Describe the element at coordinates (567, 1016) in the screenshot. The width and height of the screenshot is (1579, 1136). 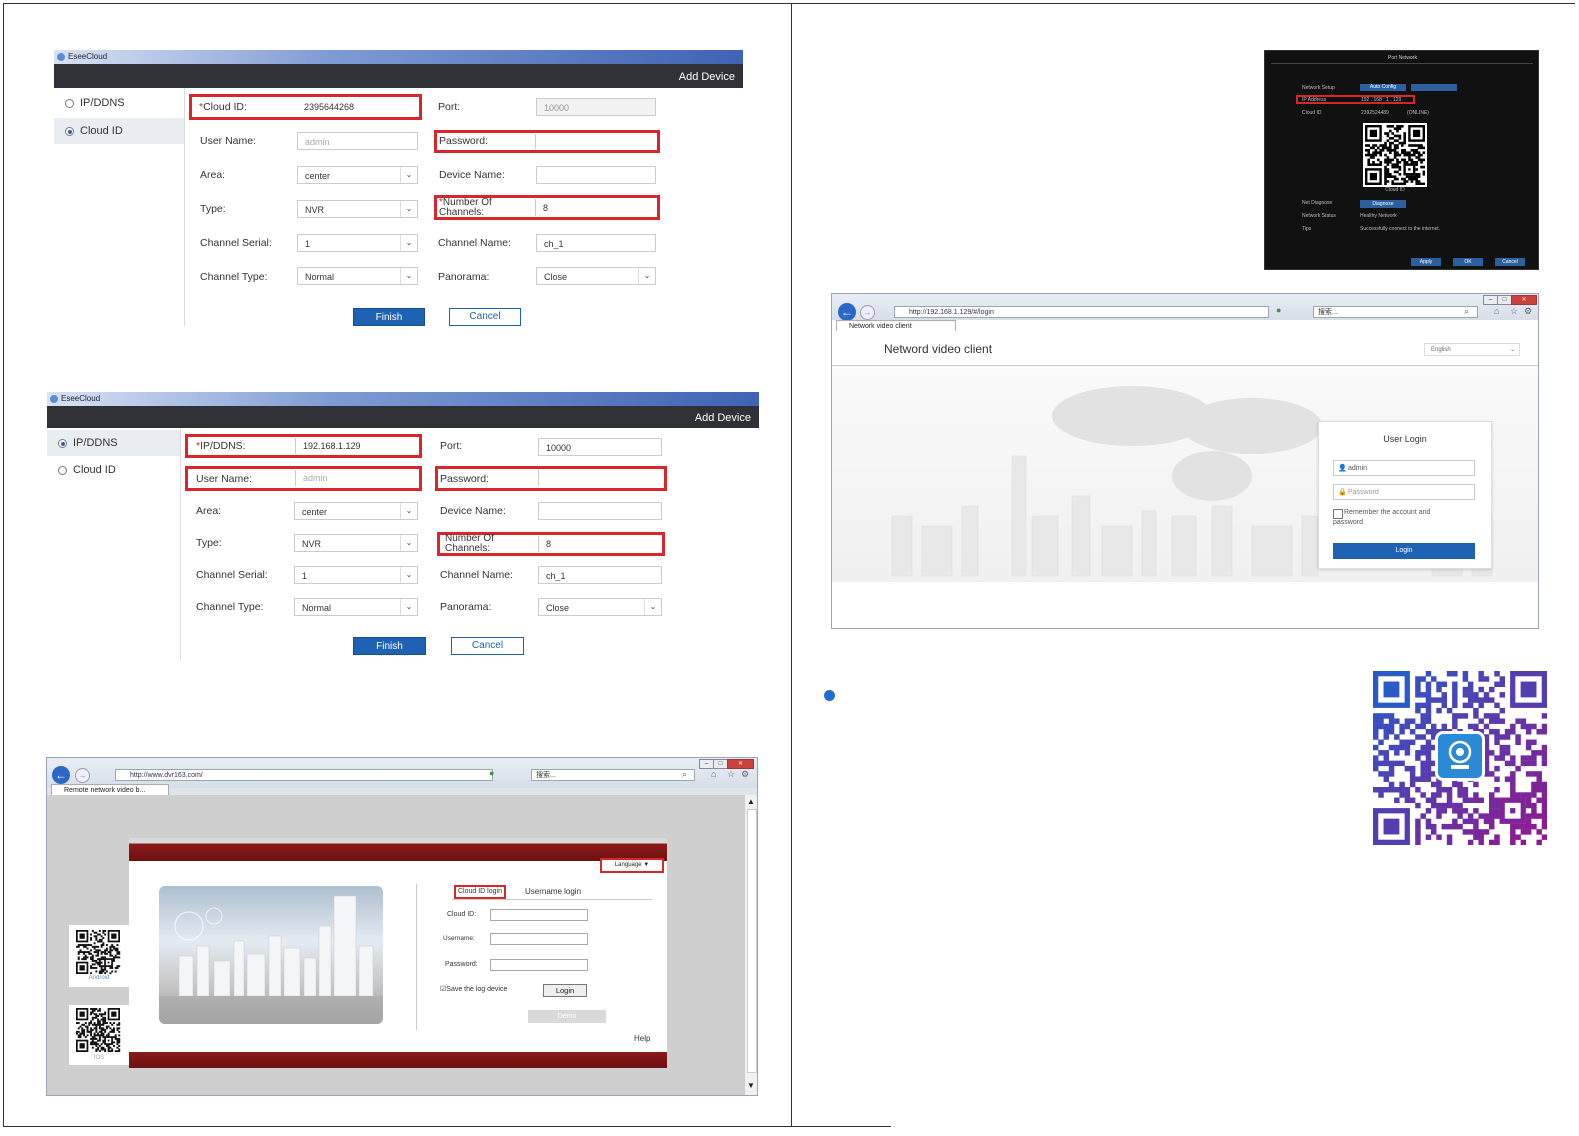
I see `demo-button: Demo` at that location.